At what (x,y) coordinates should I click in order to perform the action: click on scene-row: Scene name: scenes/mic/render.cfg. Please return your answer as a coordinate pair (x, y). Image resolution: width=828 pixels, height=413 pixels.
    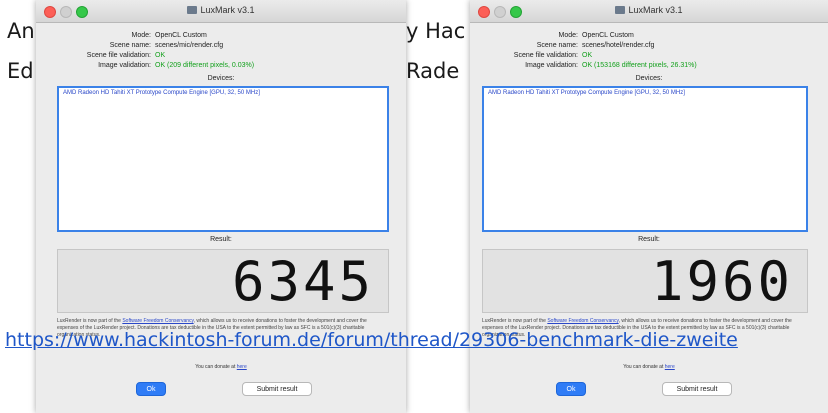
    Looking at the image, I should click on (221, 46).